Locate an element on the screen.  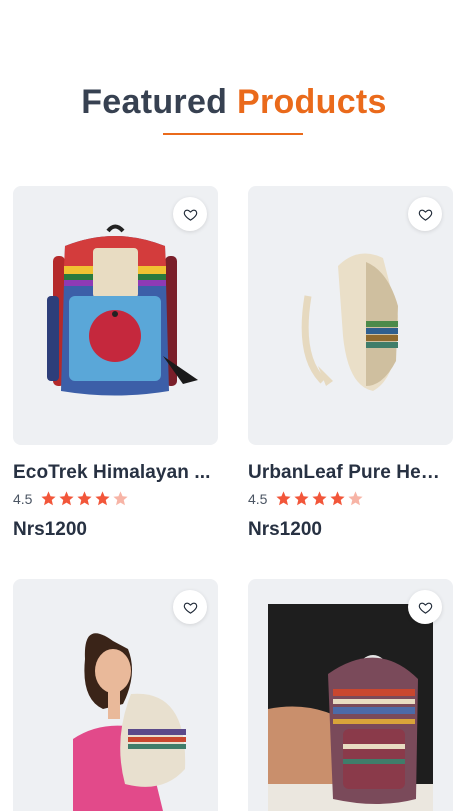
section-title-part2: Products is located at coordinates (311, 102).